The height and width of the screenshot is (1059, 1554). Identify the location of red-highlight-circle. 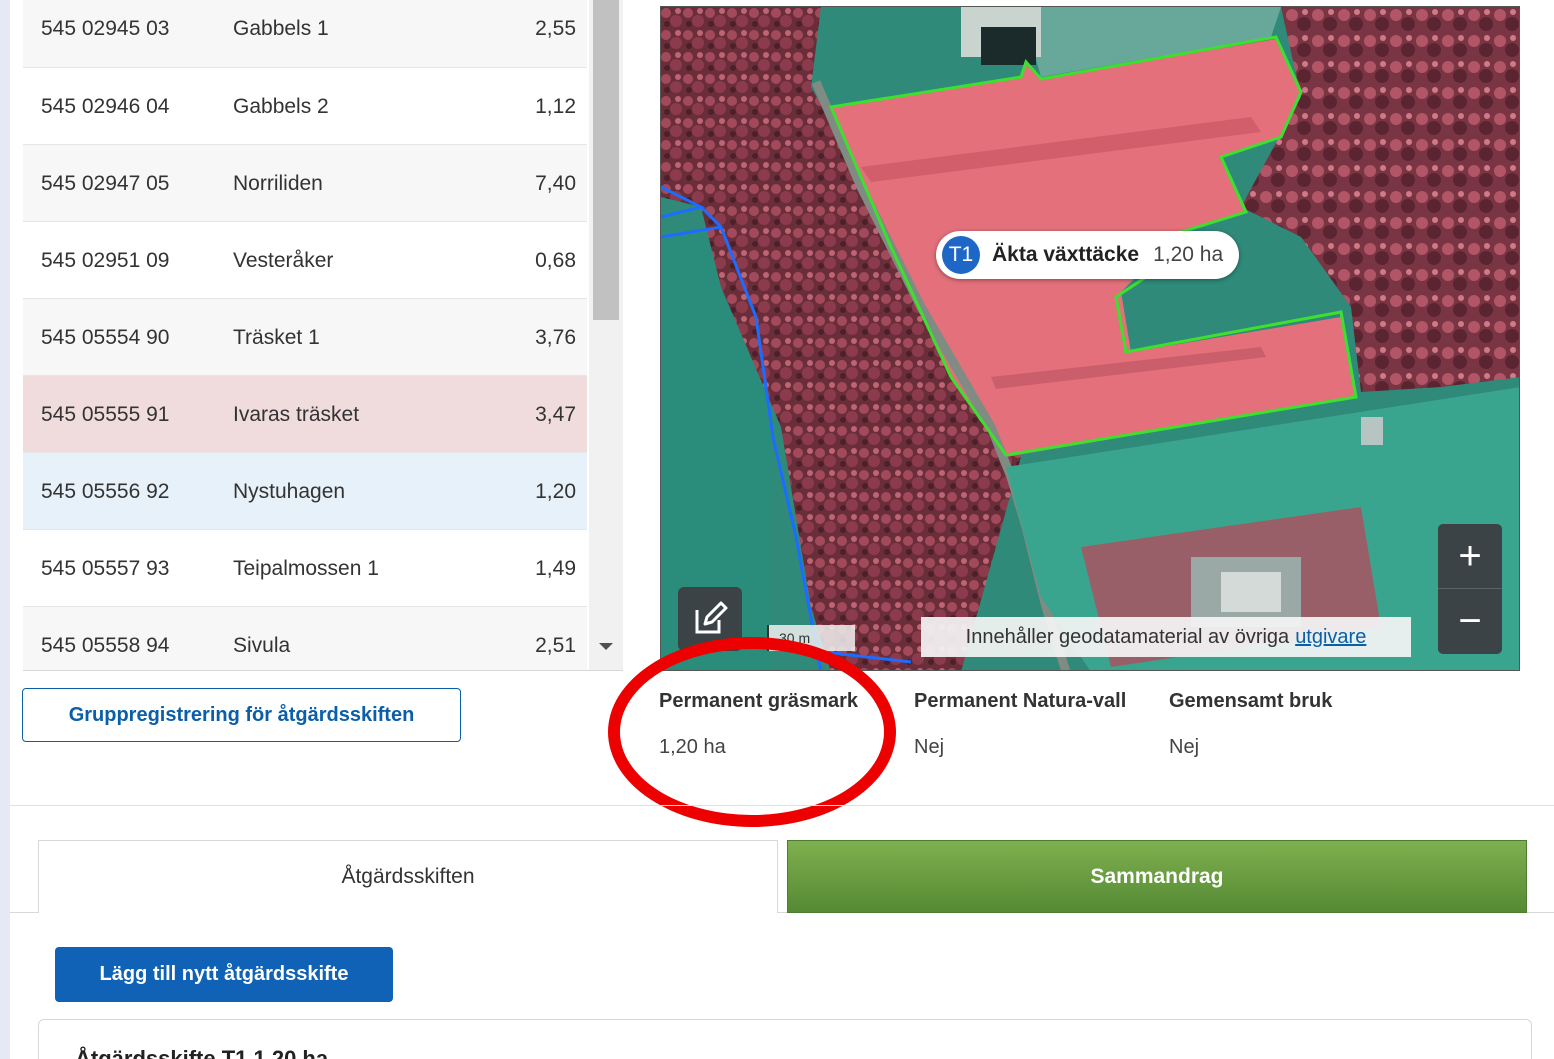
(752, 732).